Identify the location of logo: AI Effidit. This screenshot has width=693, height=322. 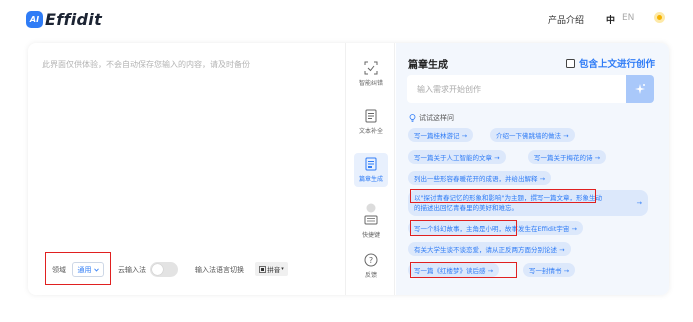
(64, 19).